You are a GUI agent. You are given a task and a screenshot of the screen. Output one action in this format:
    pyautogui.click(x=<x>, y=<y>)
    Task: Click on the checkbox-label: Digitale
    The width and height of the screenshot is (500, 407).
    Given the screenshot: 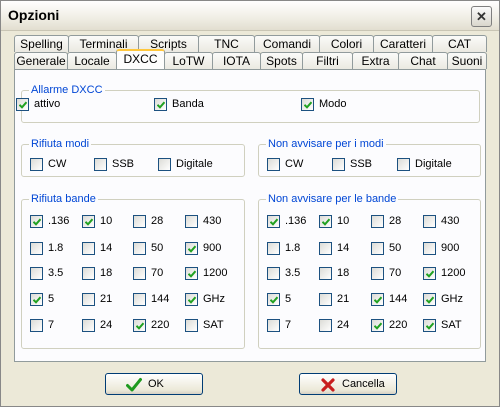 What is the action you would take?
    pyautogui.click(x=194, y=164)
    